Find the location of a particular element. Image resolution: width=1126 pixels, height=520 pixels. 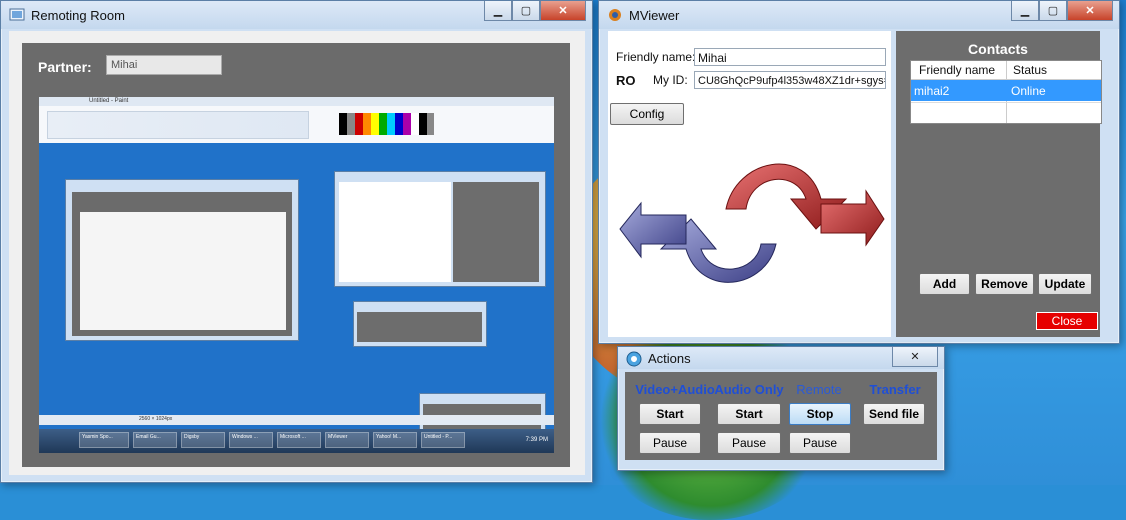

nested-mviewer is located at coordinates (440, 229).